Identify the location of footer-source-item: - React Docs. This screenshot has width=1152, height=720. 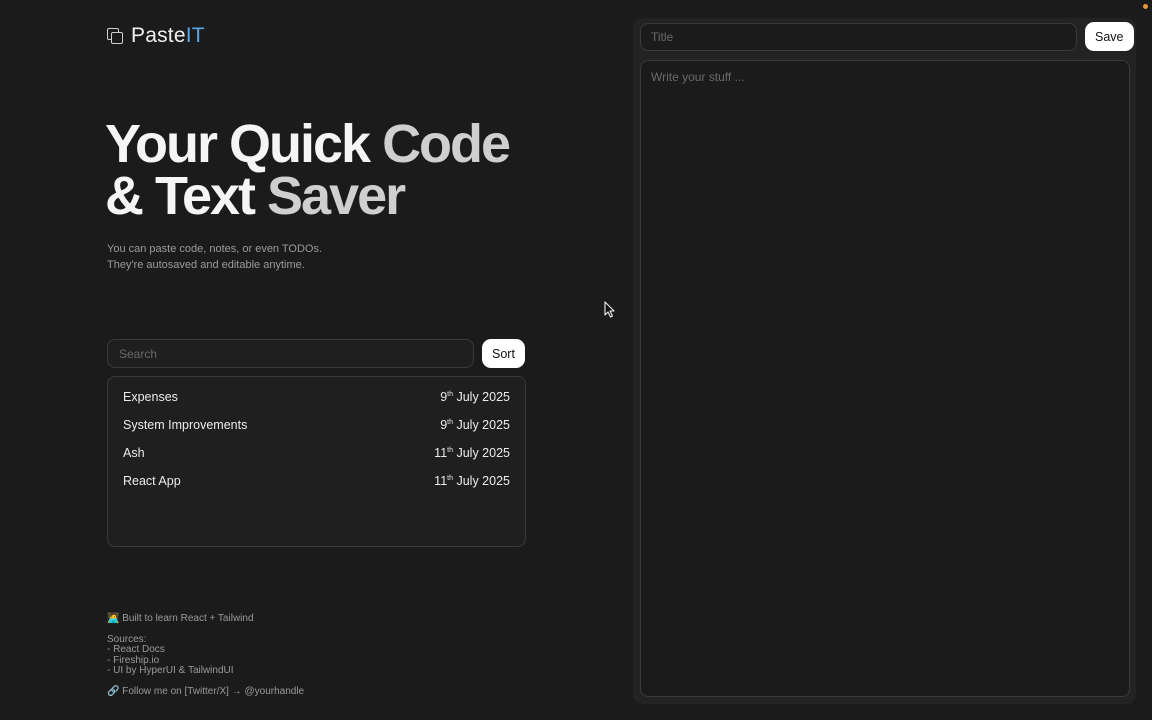
(205, 650).